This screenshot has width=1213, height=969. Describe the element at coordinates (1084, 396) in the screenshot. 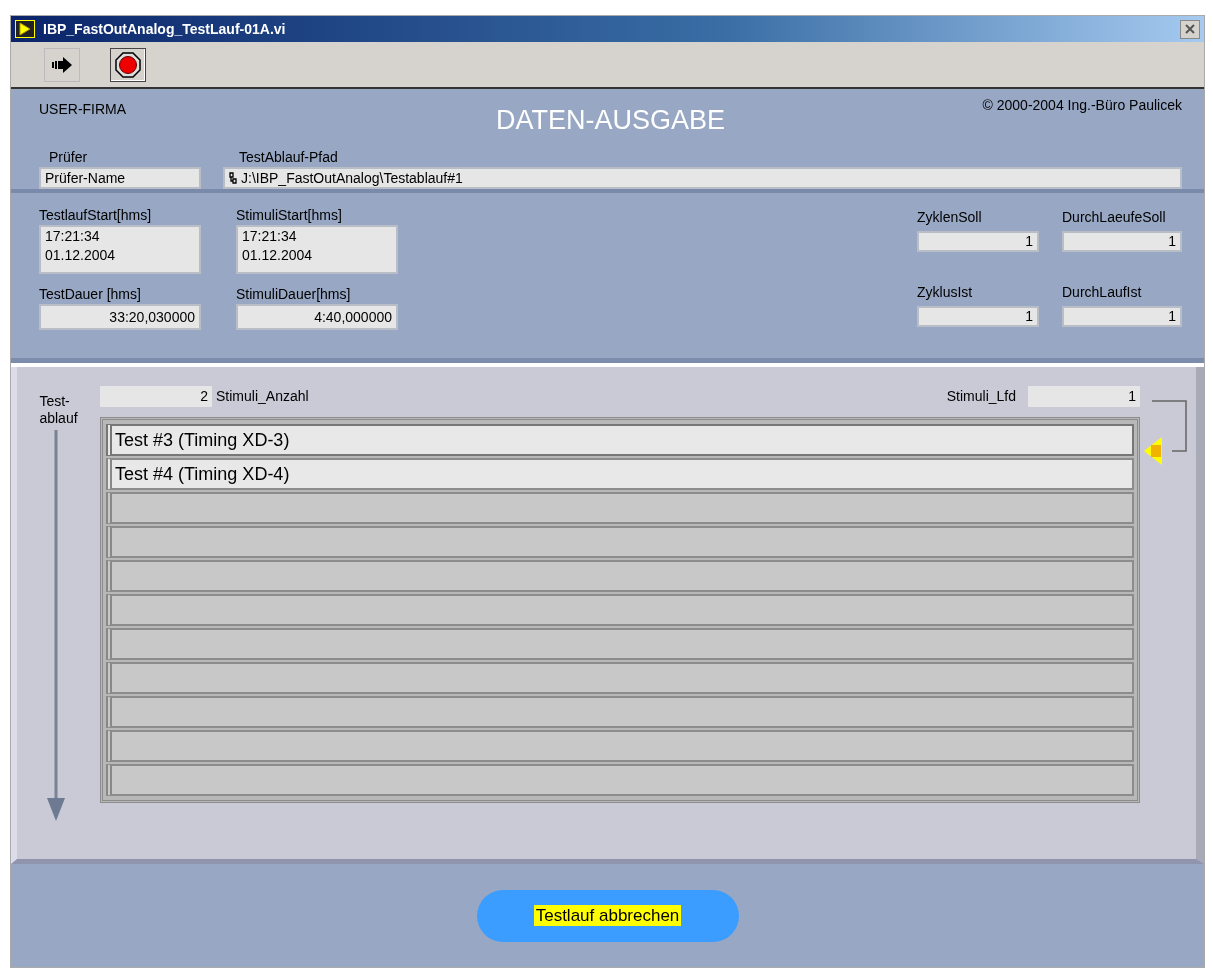

I see `current-index-field: 1` at that location.